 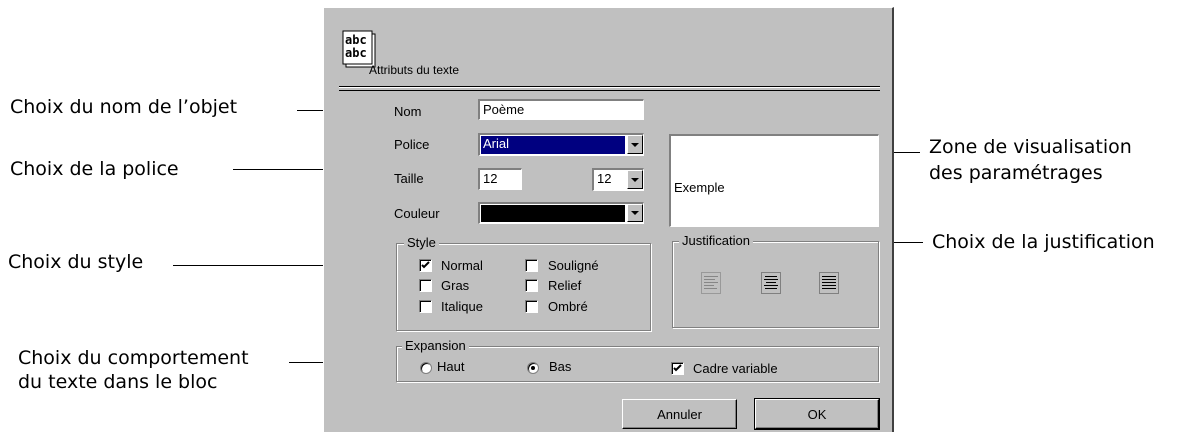 I want to click on size-select-value: 12, so click(x=604, y=178).